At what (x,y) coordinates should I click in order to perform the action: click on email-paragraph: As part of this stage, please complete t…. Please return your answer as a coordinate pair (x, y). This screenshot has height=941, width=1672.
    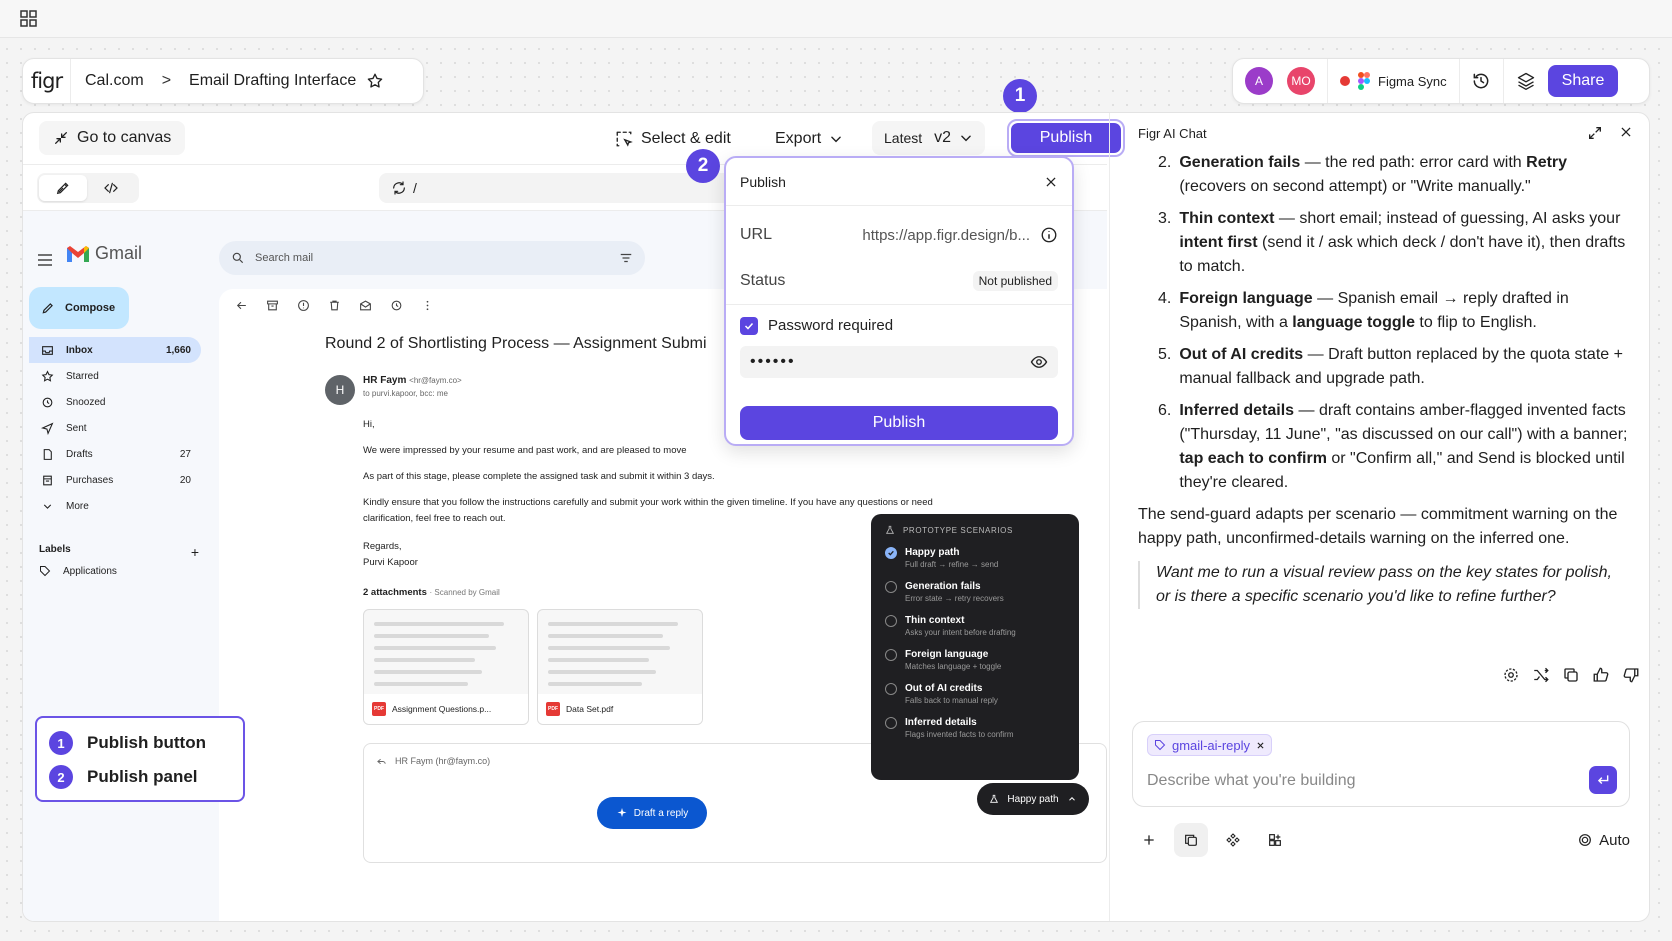
    Looking at the image, I should click on (539, 476).